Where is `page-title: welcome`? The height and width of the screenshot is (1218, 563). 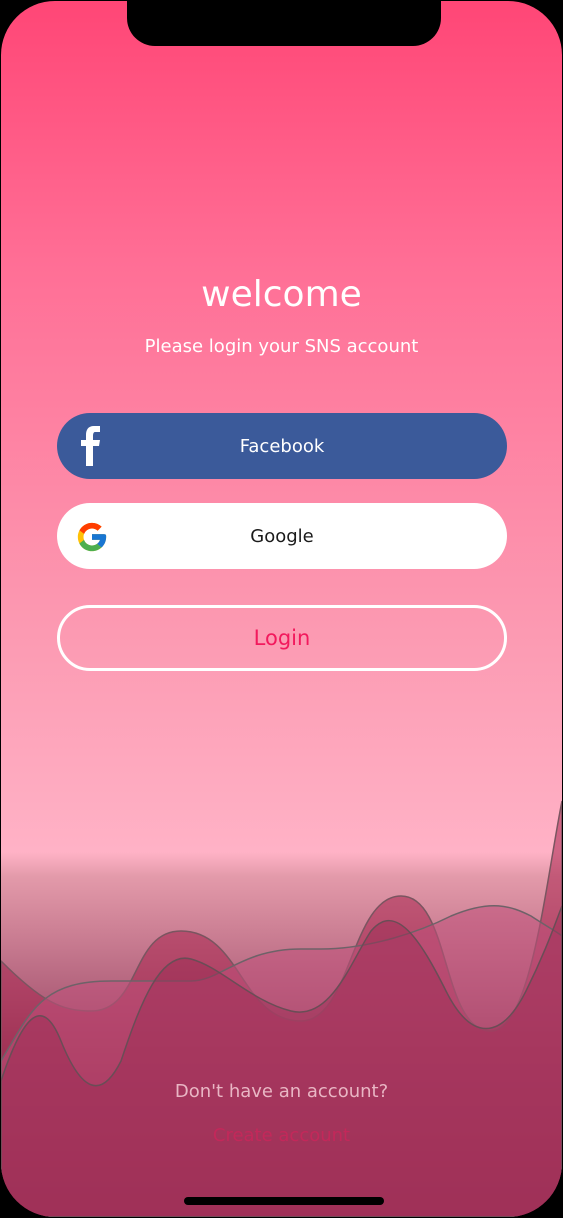 page-title: welcome is located at coordinates (281, 294).